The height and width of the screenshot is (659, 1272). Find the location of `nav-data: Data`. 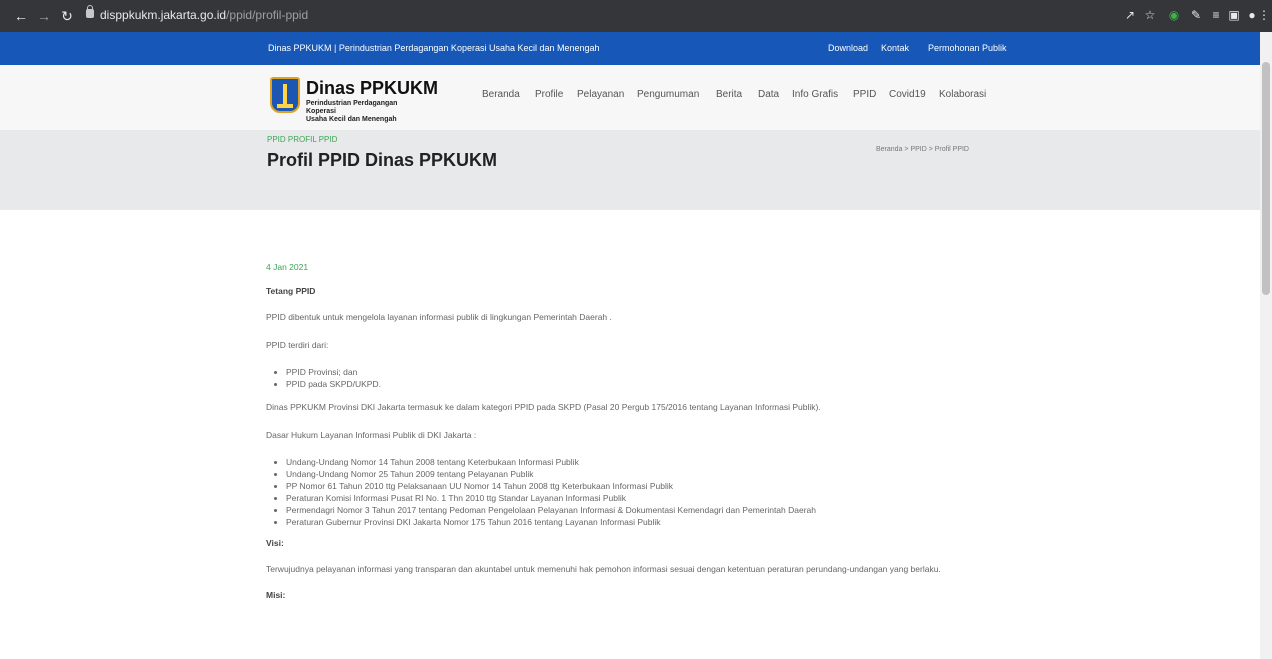

nav-data: Data is located at coordinates (768, 94).